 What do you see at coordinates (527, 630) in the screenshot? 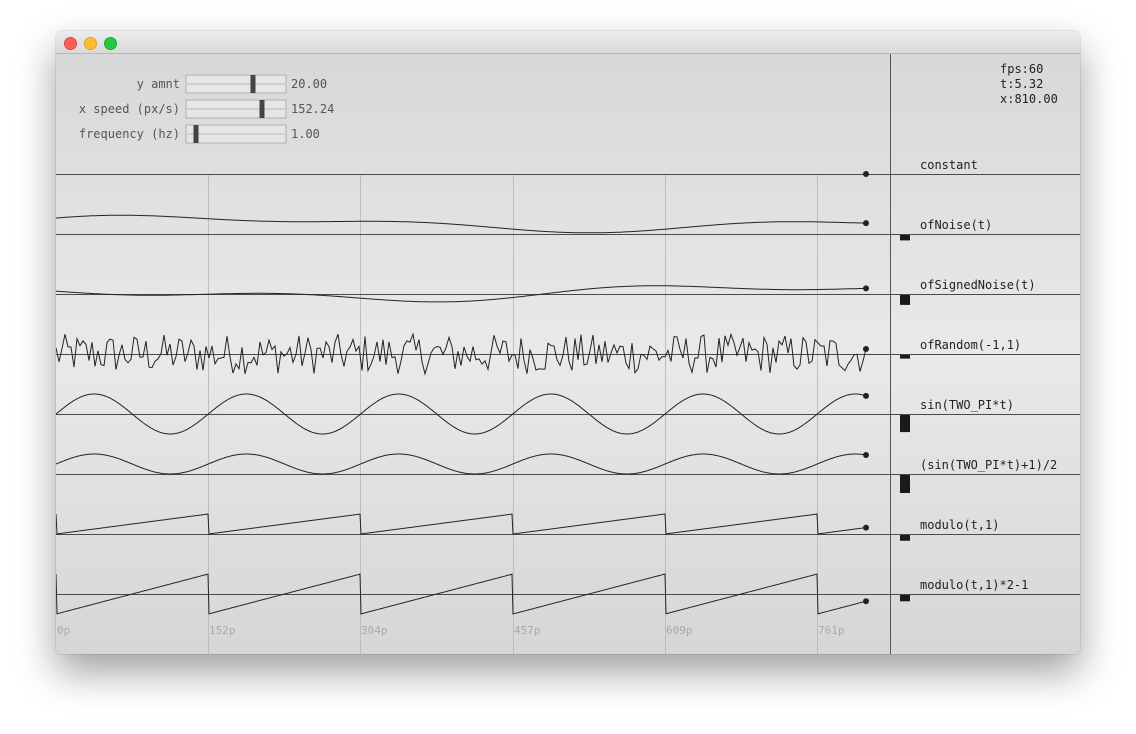
I see `x-tick-label: 457p` at bounding box center [527, 630].